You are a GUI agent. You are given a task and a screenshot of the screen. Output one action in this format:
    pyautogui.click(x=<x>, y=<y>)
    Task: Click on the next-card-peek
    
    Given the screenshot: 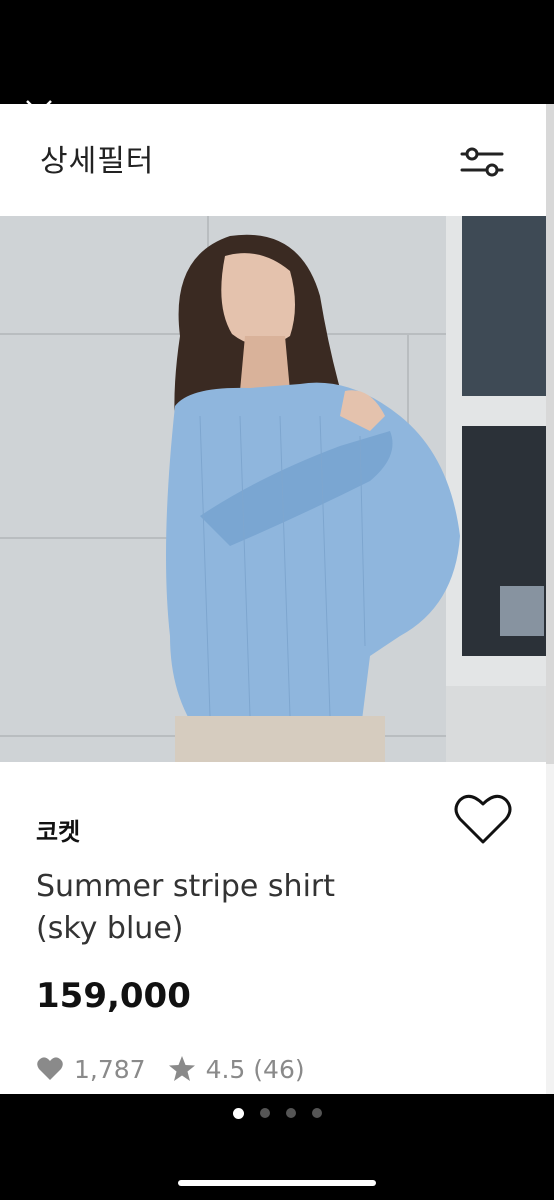 What is the action you would take?
    pyautogui.click(x=550, y=599)
    